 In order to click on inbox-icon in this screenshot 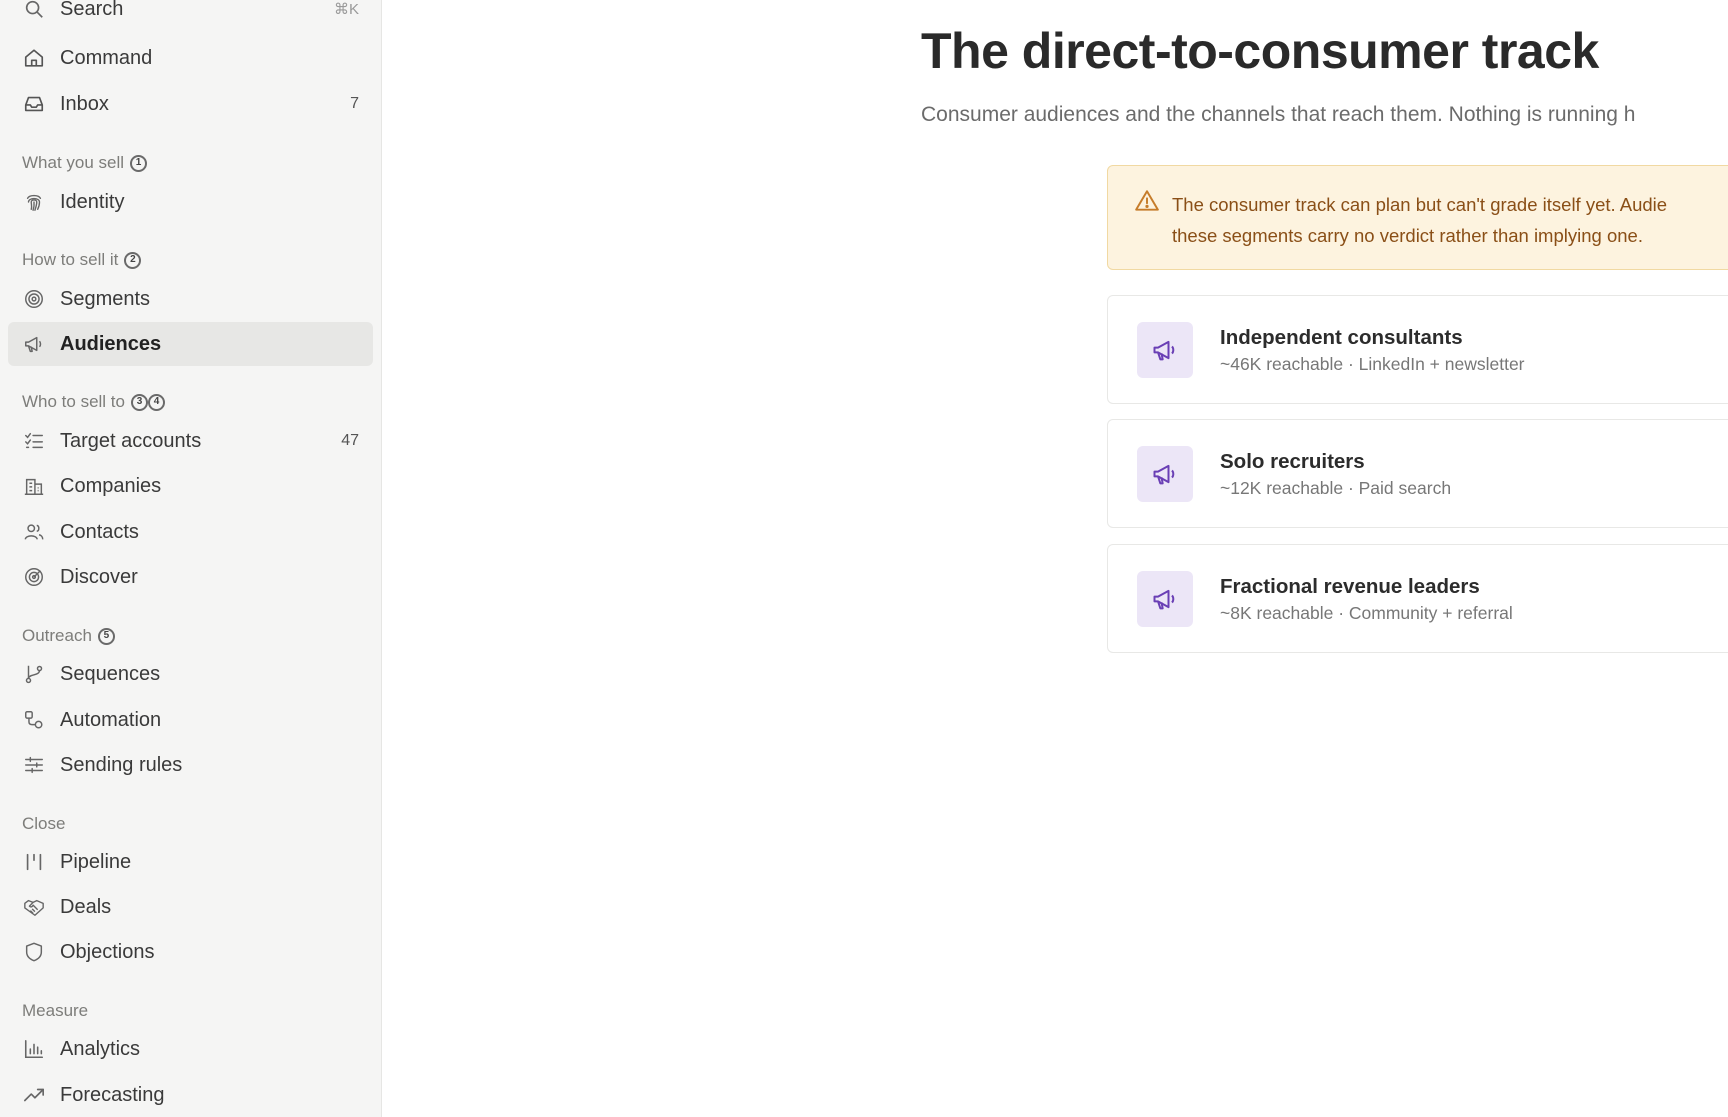, I will do `click(34, 104)`.